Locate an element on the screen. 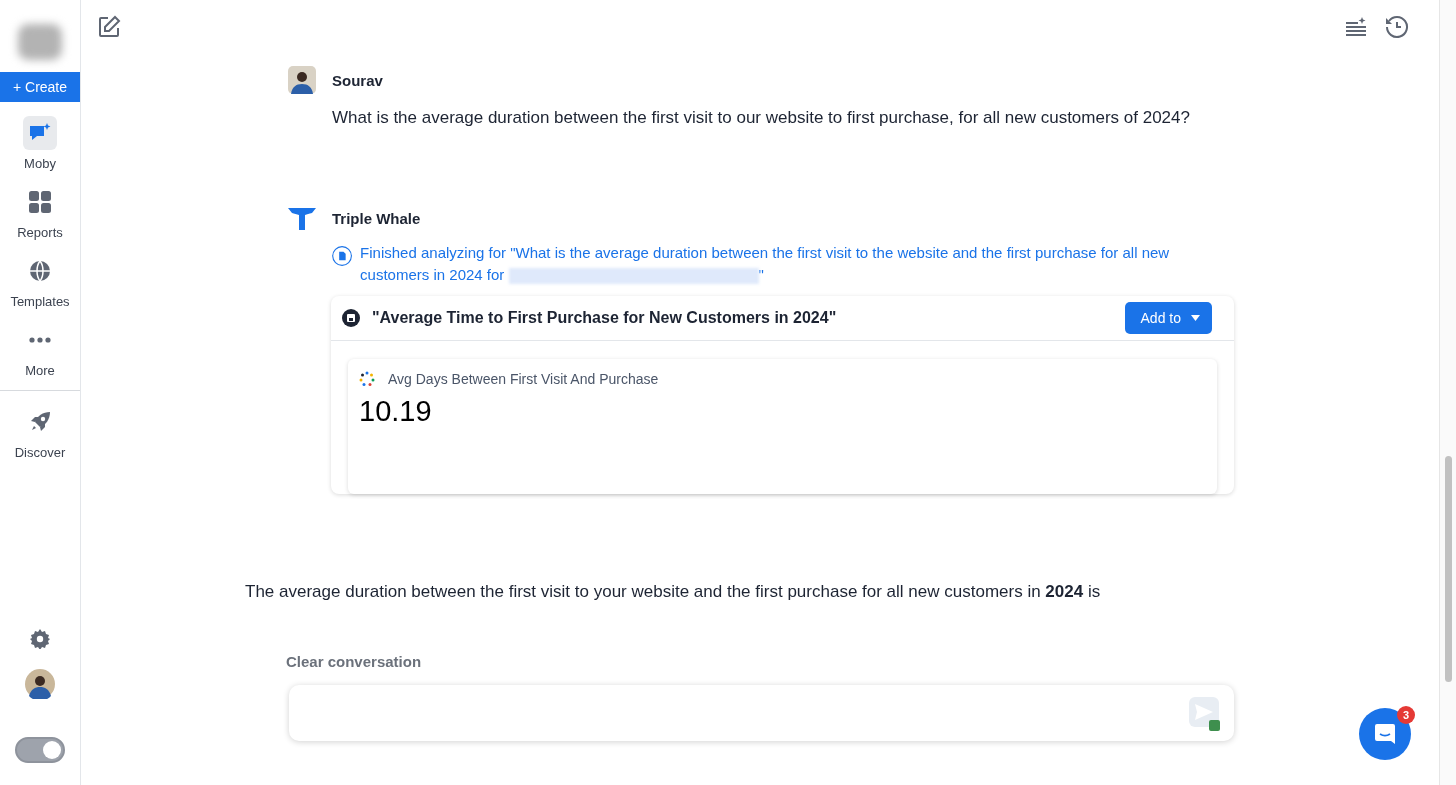 The image size is (1456, 785). nav-item: More is located at coordinates (40, 350).